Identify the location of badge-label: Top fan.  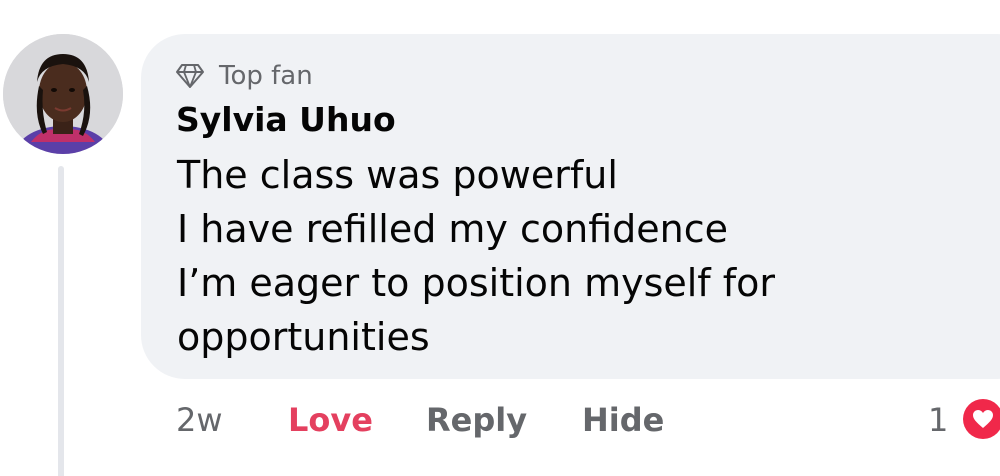
(266, 76).